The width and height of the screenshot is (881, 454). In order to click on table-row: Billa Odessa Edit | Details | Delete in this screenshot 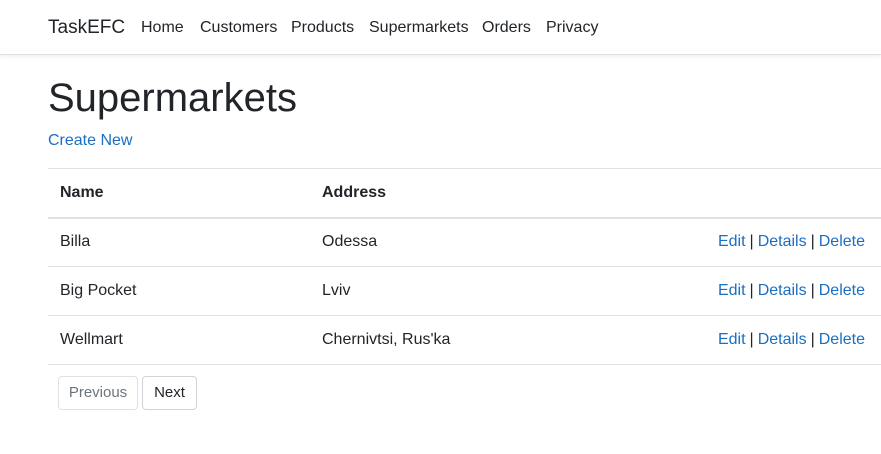, I will do `click(464, 242)`.